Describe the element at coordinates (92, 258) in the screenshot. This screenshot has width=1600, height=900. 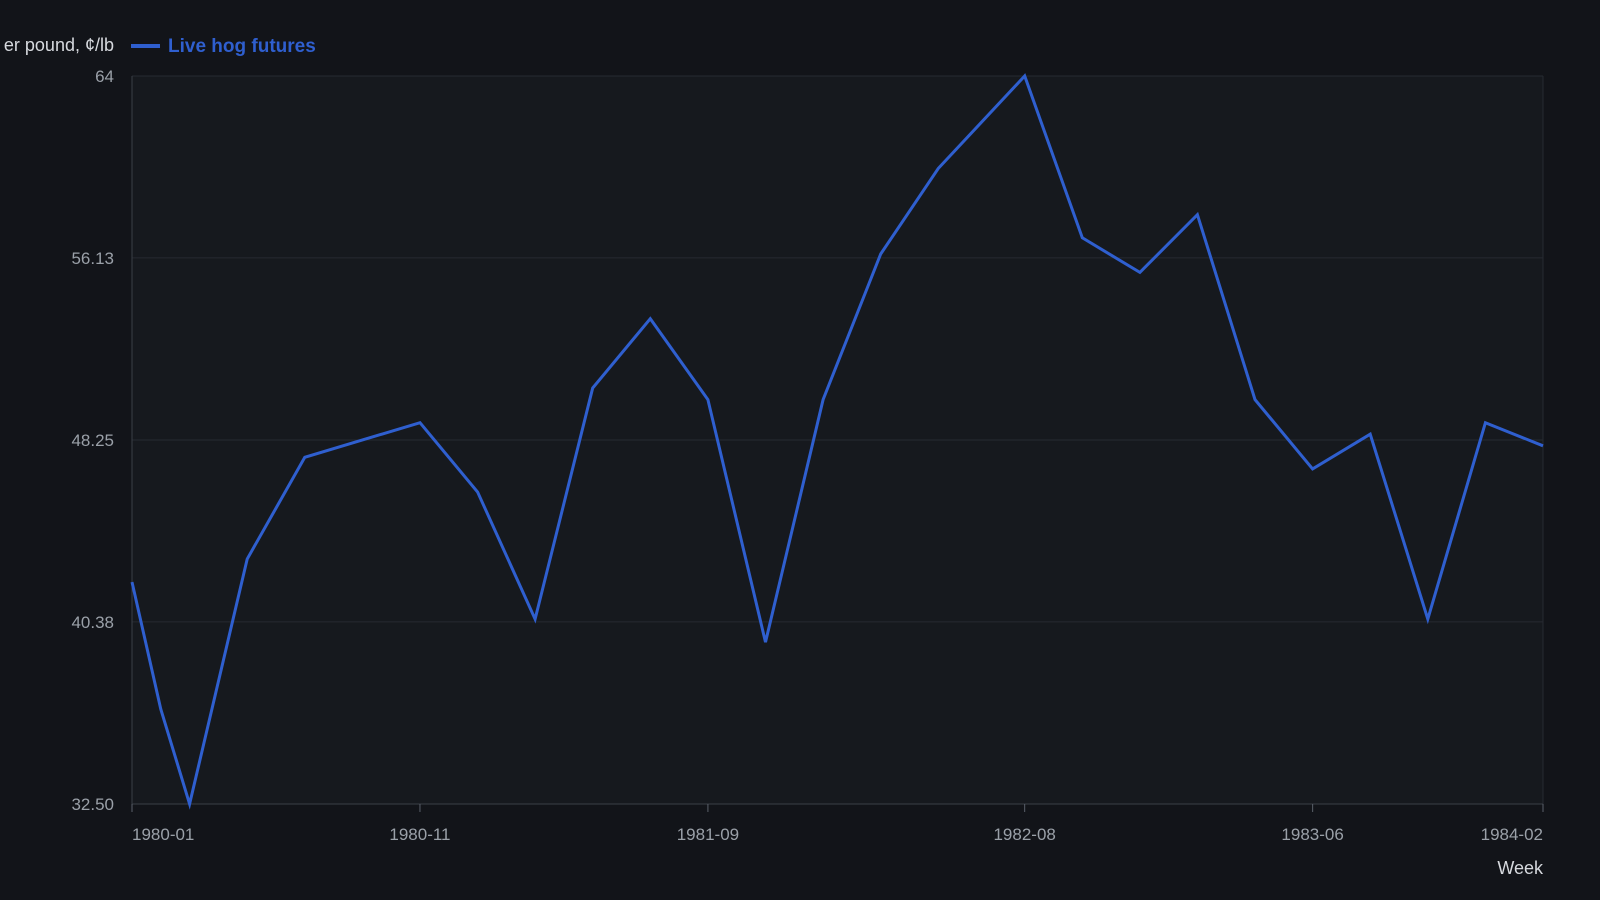
I see `y-tick-label: 56.13` at that location.